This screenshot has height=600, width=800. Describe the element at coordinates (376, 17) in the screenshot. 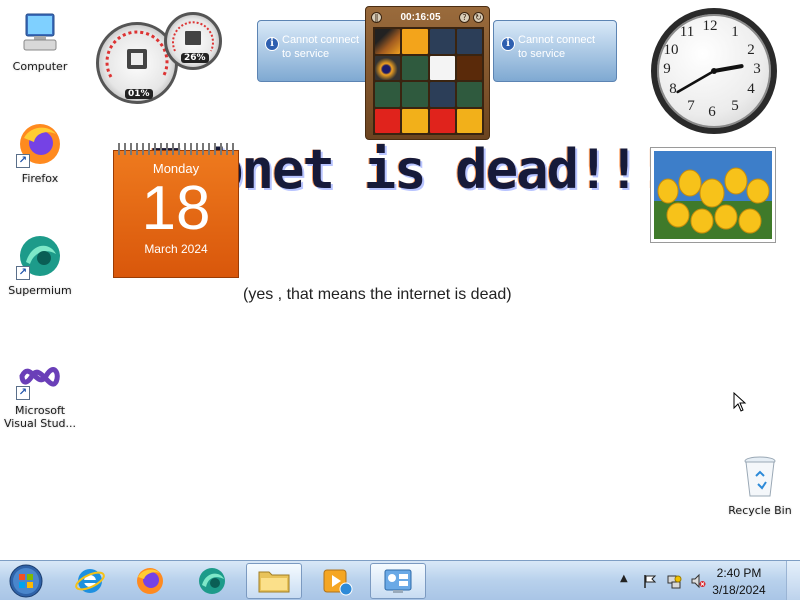

I see `pause-button: ‖` at that location.